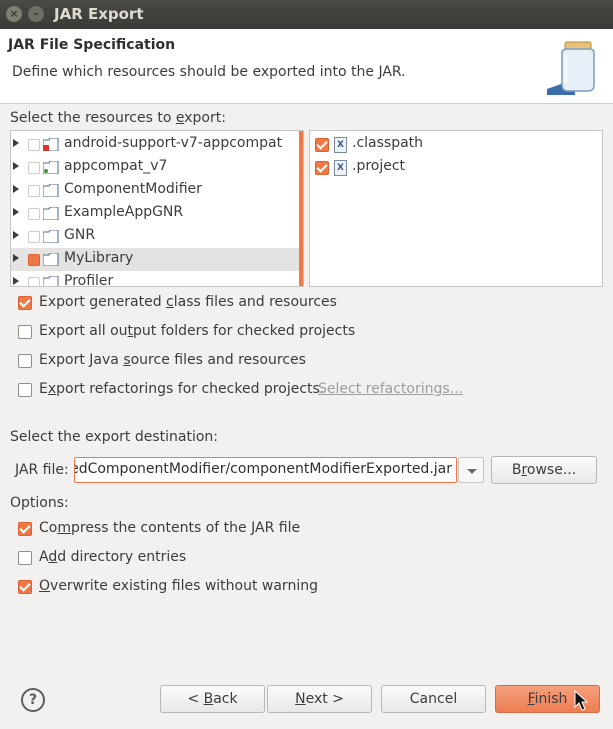 The width and height of the screenshot is (613, 729). What do you see at coordinates (114, 437) in the screenshot?
I see `destination-label: Select the export destination:` at bounding box center [114, 437].